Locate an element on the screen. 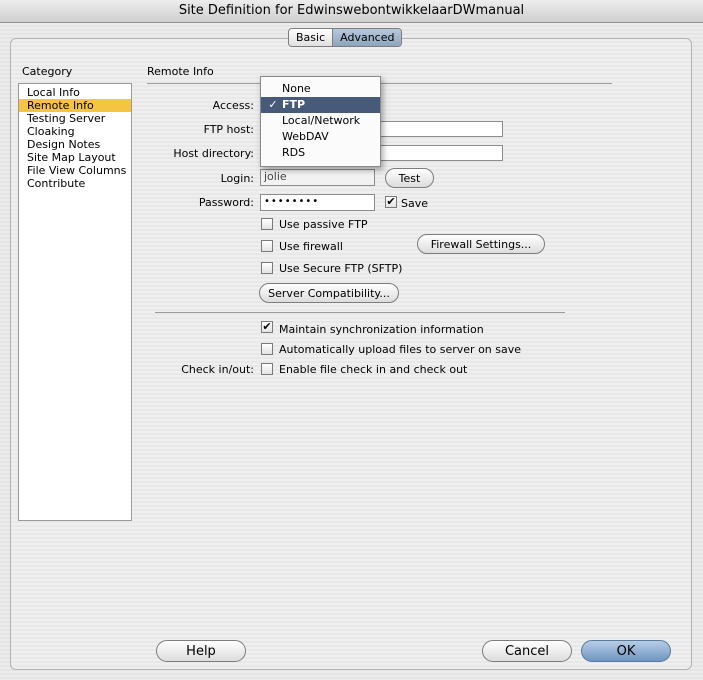  tab-advanced: Advanced is located at coordinates (367, 37).